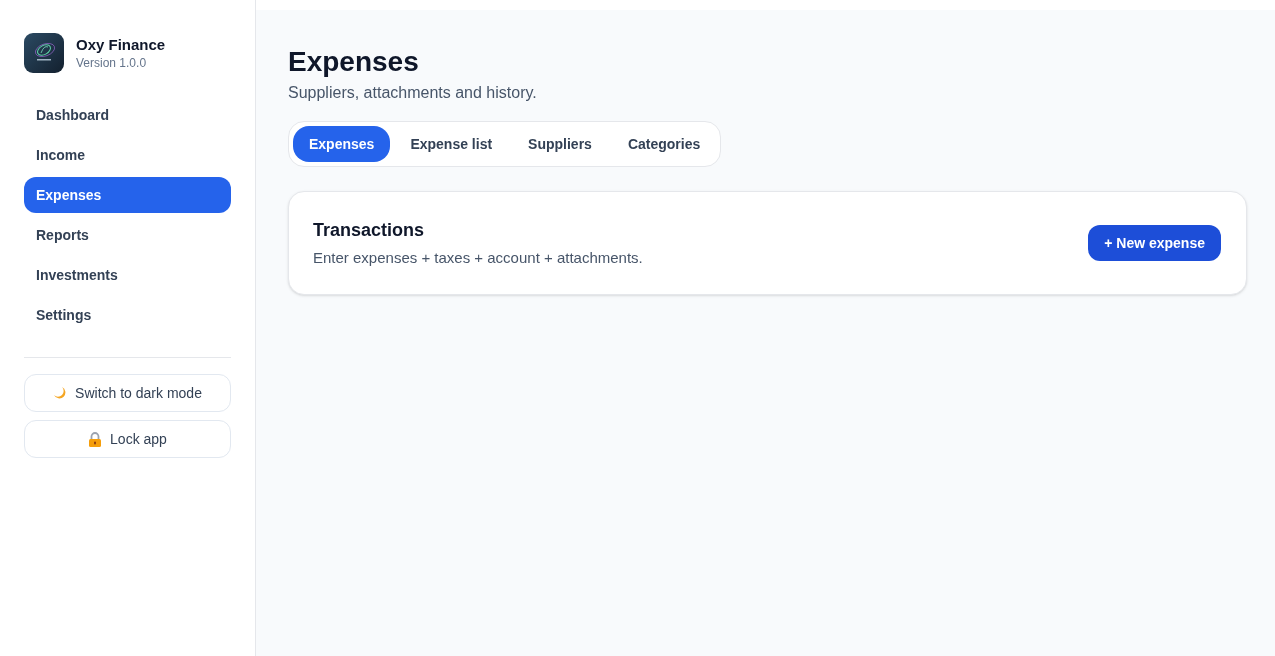 The height and width of the screenshot is (656, 1275). Describe the element at coordinates (95, 439) in the screenshot. I see `lock-icon` at that location.